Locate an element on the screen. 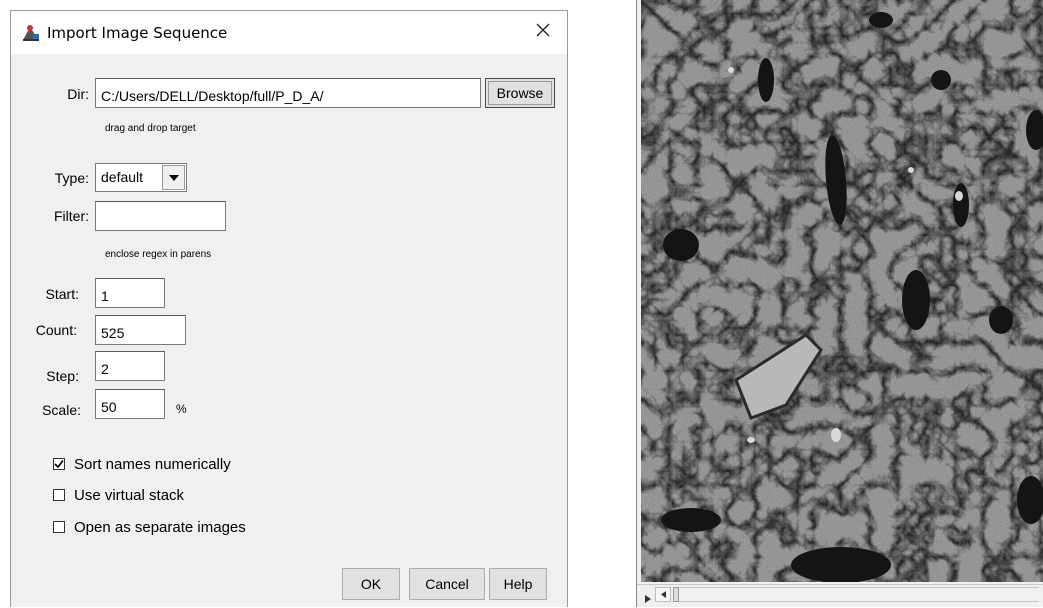  chevron-left-icon is located at coordinates (663, 594).